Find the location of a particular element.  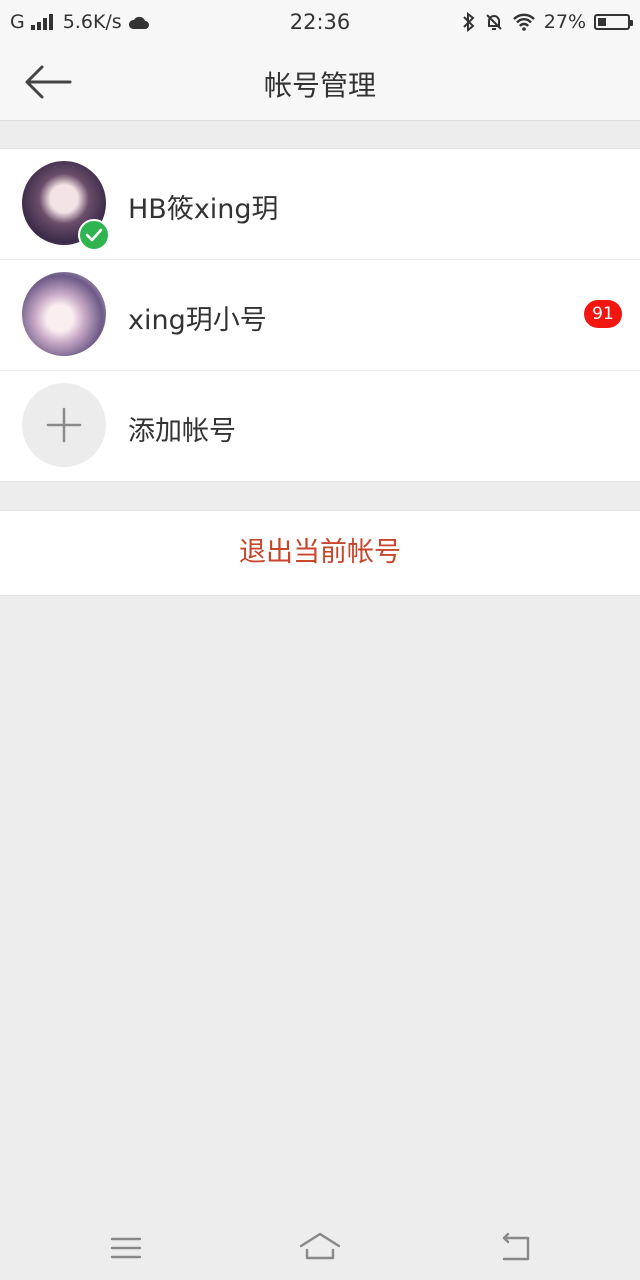

avatar is located at coordinates (64, 314).